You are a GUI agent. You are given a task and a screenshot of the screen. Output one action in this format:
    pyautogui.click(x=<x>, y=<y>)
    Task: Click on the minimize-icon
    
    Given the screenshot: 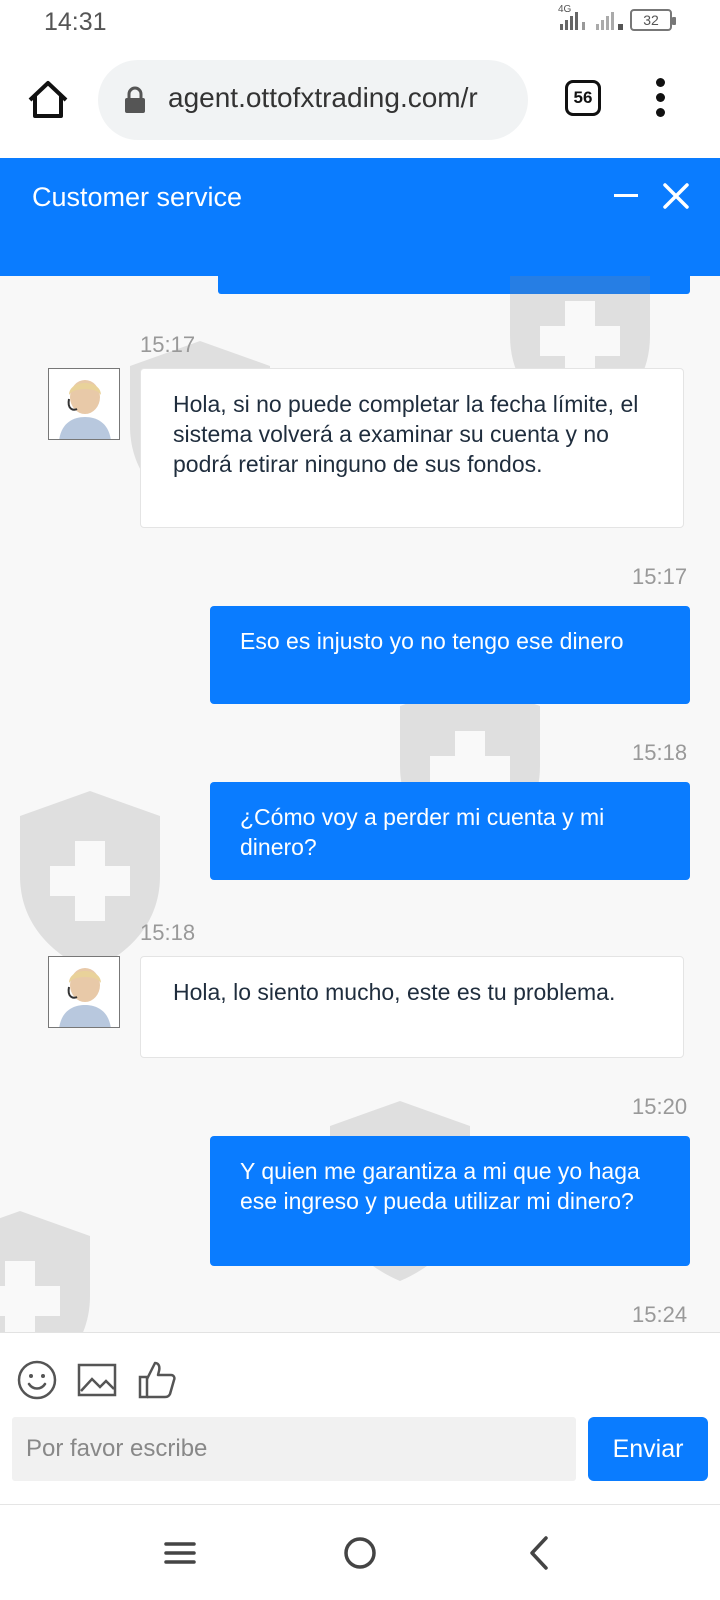 What is the action you would take?
    pyautogui.click(x=626, y=195)
    